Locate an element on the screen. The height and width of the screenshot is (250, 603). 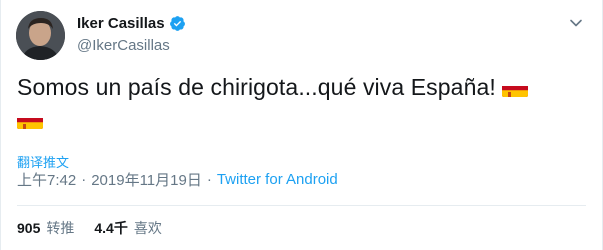
tweet-date: 2019年11月19日 is located at coordinates (146, 179).